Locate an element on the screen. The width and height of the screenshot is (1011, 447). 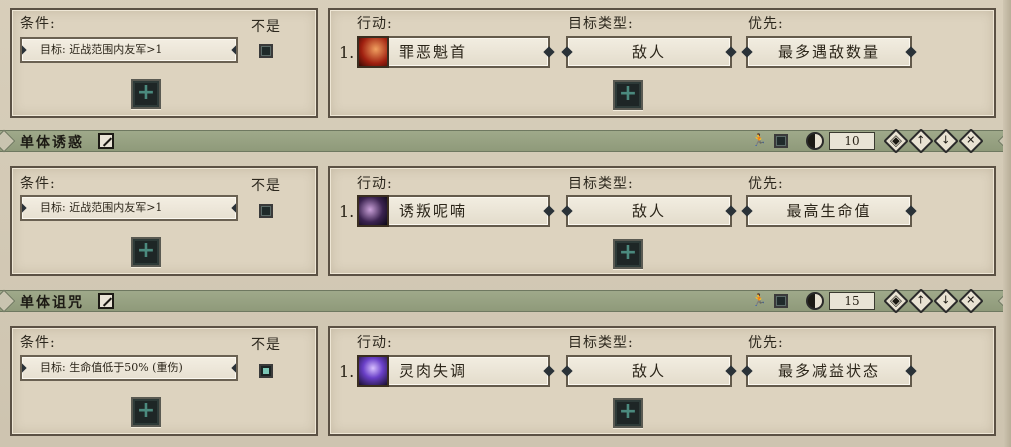
ability-dropdown-1: 罪恶魁首 is located at coordinates (456, 52).